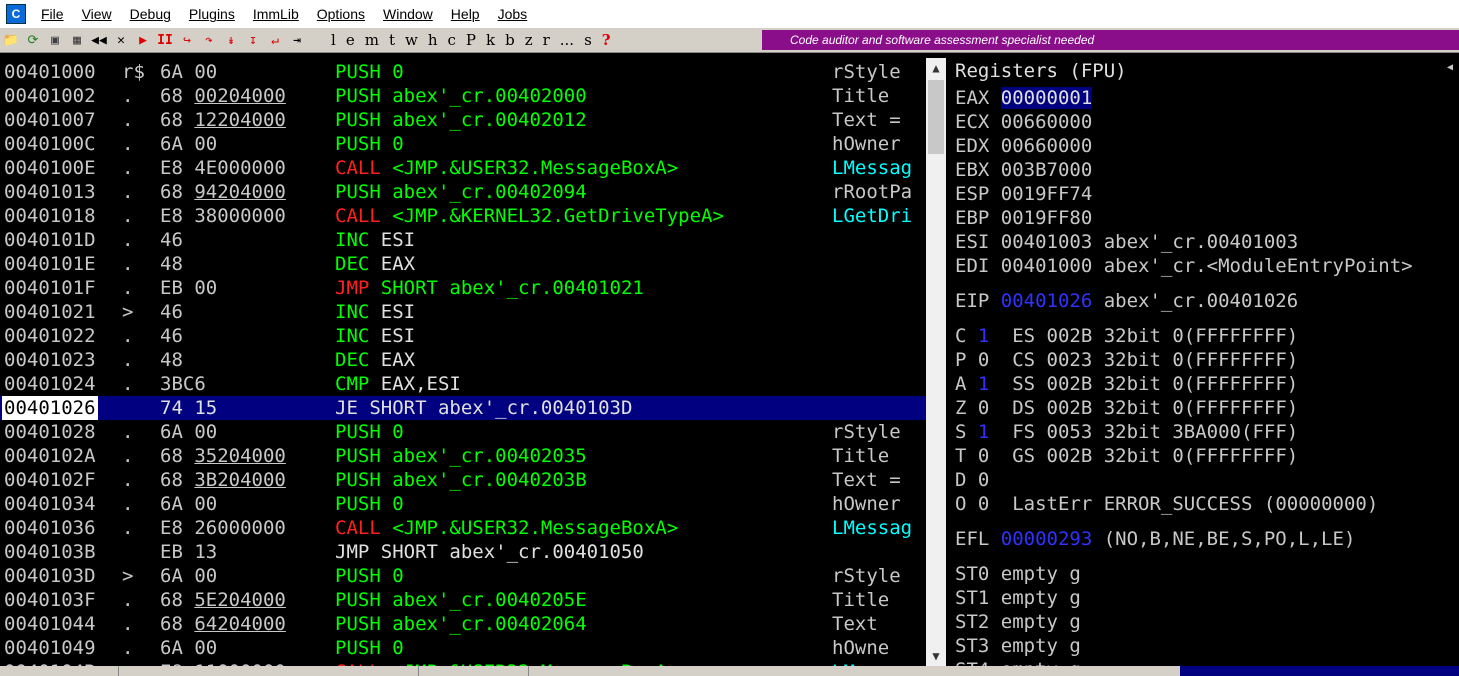 The image size is (1459, 676). What do you see at coordinates (143, 40) in the screenshot?
I see `run-icon: ▶` at bounding box center [143, 40].